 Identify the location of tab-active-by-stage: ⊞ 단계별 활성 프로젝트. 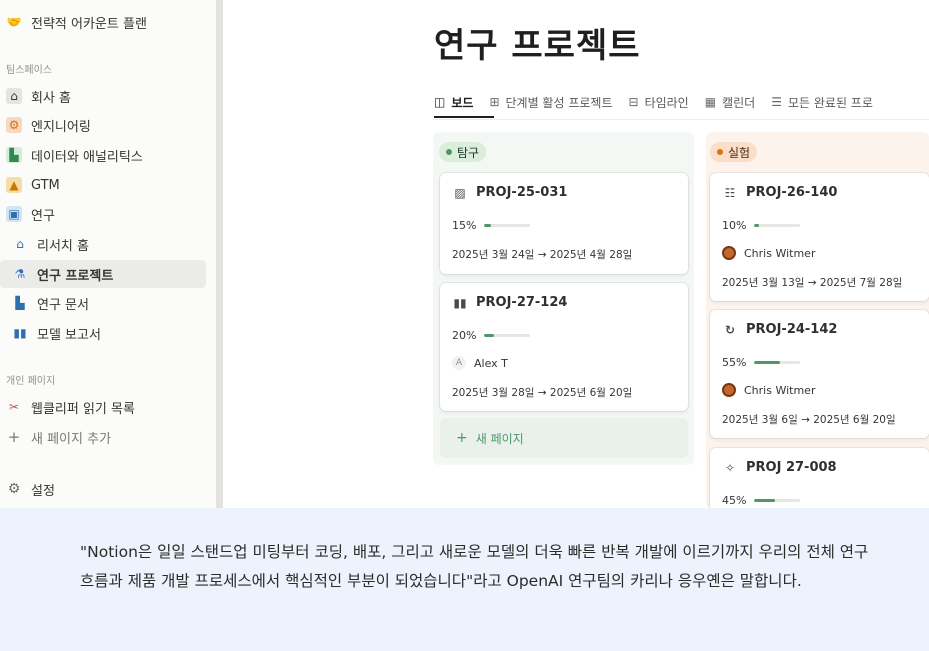
(550, 102).